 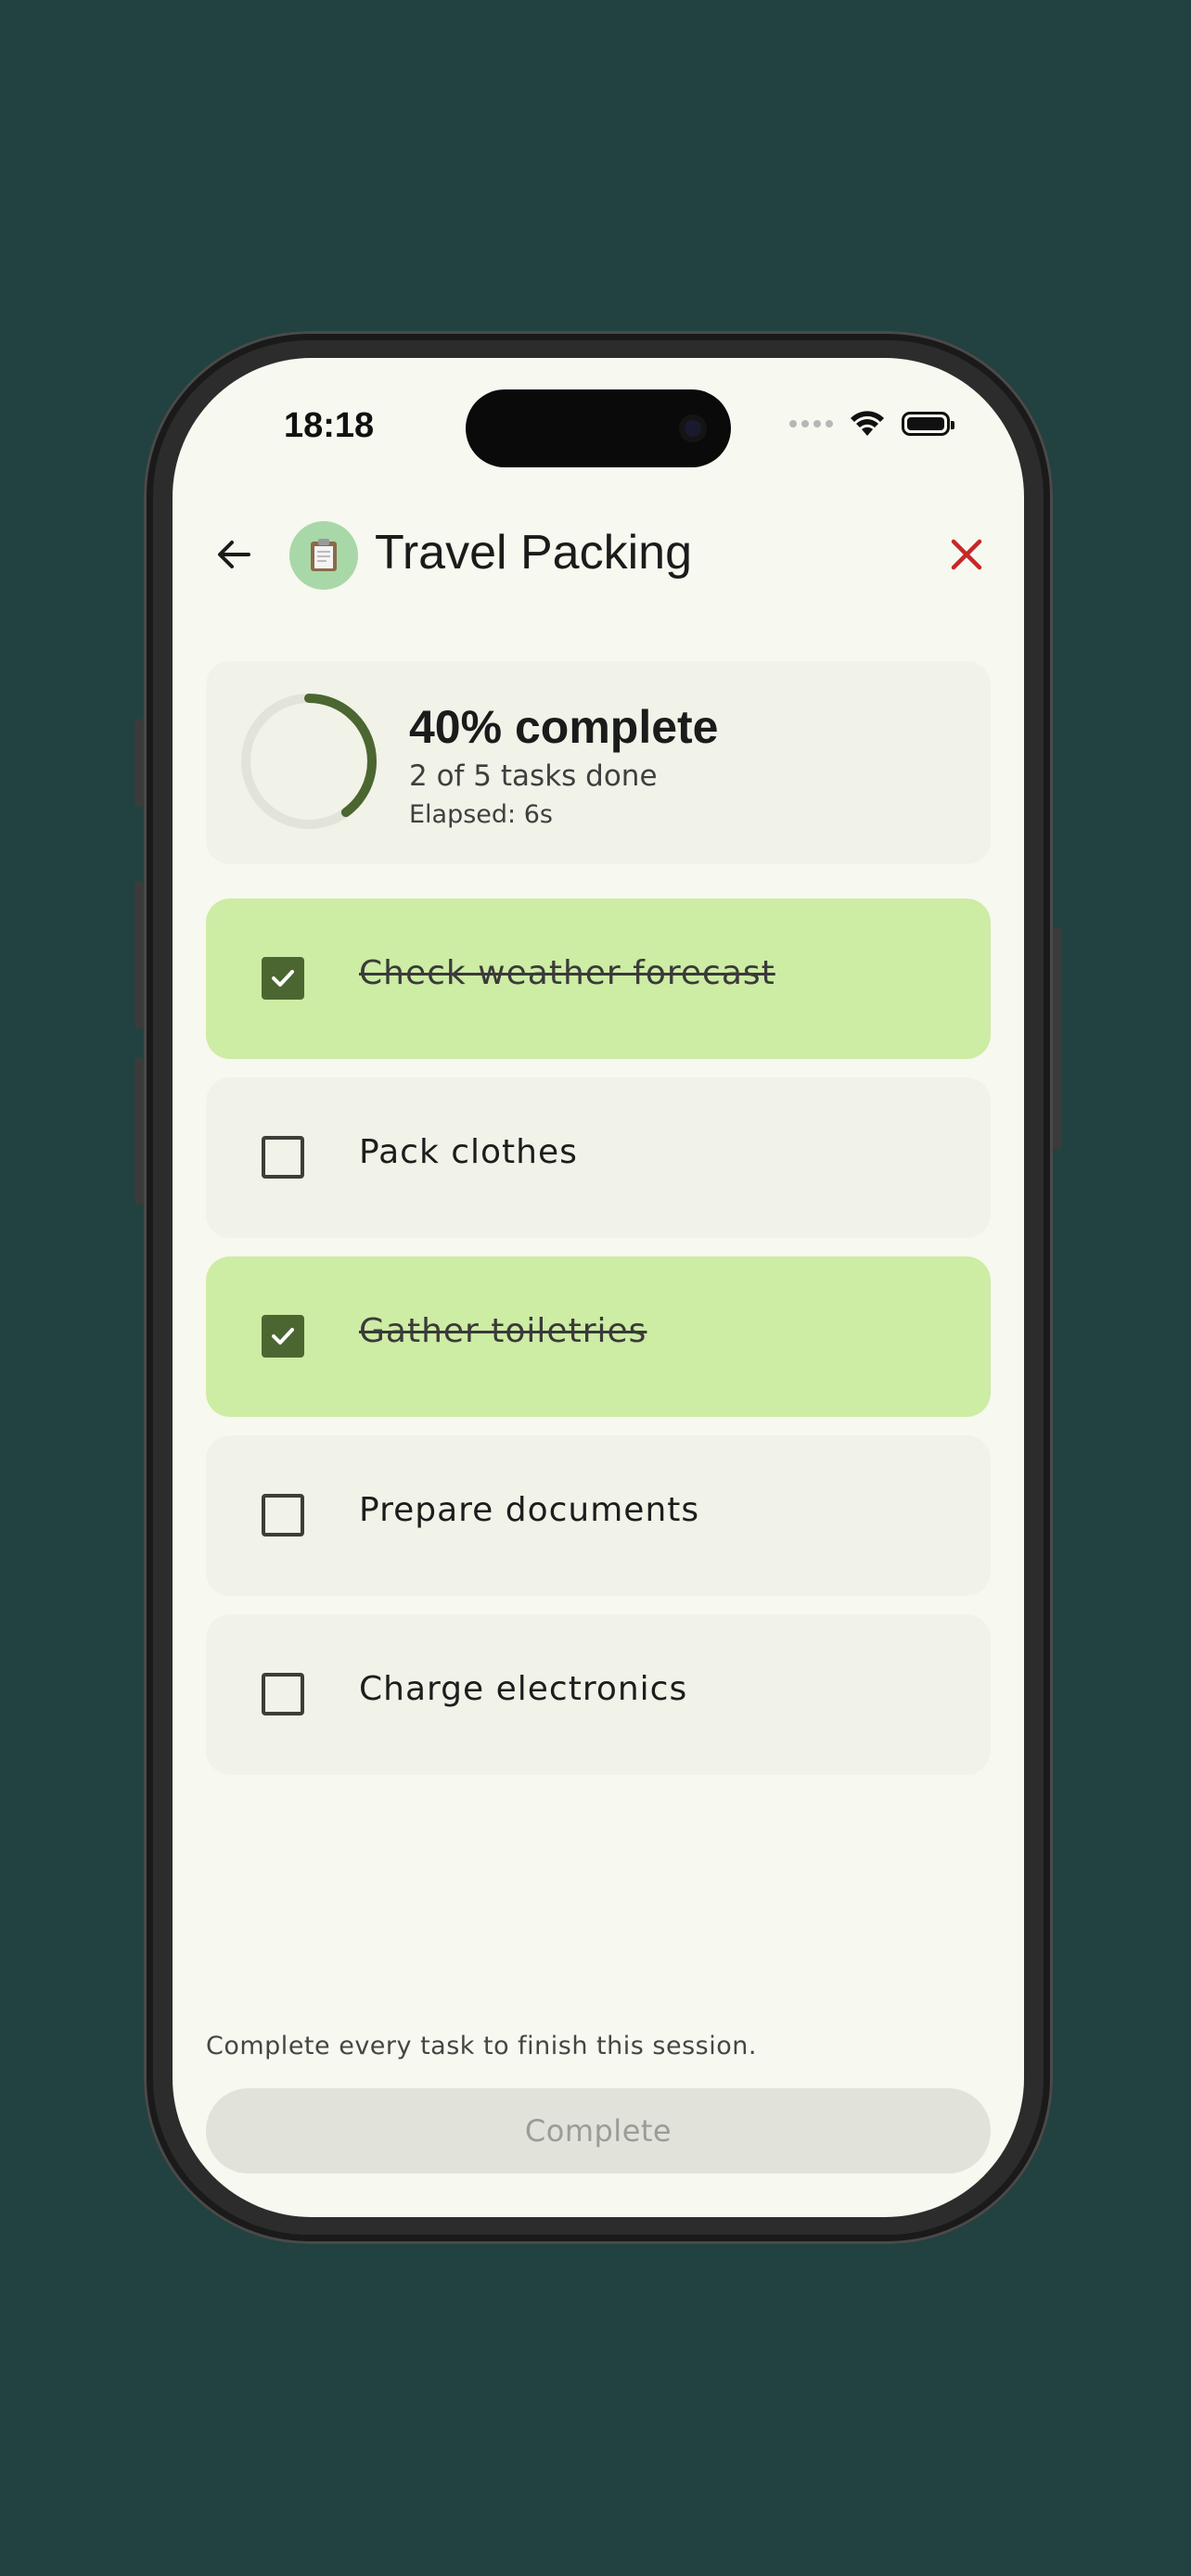 I want to click on arrow-left-icon, so click(x=234, y=555).